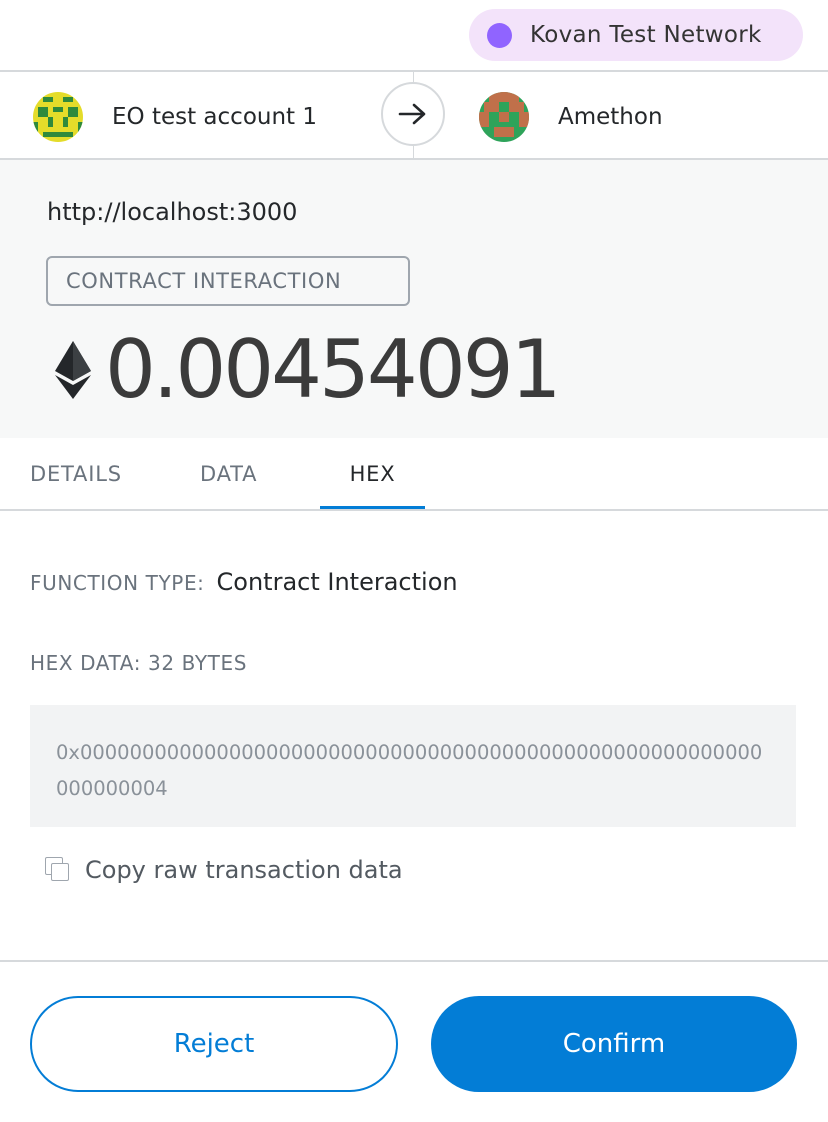 The image size is (828, 1122). I want to click on recipient-name: Amethon, so click(610, 117).